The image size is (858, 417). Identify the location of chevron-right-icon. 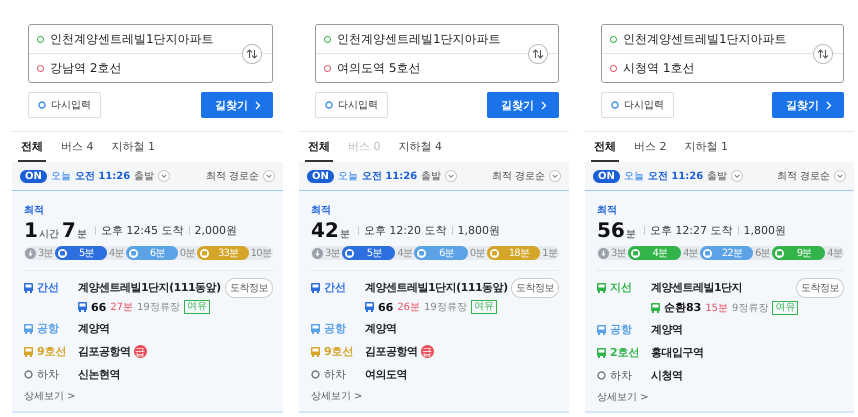
(258, 105).